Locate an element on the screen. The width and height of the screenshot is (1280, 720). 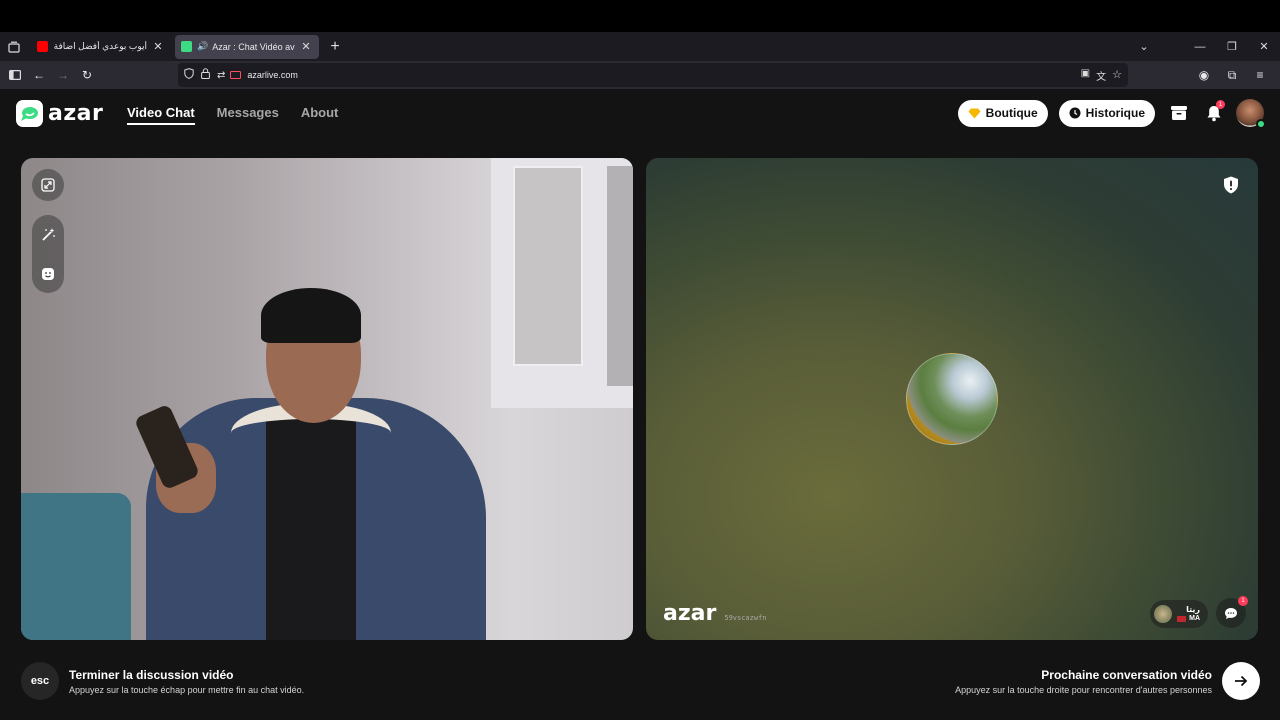
history-label: Historique is located at coordinates (1115, 113).